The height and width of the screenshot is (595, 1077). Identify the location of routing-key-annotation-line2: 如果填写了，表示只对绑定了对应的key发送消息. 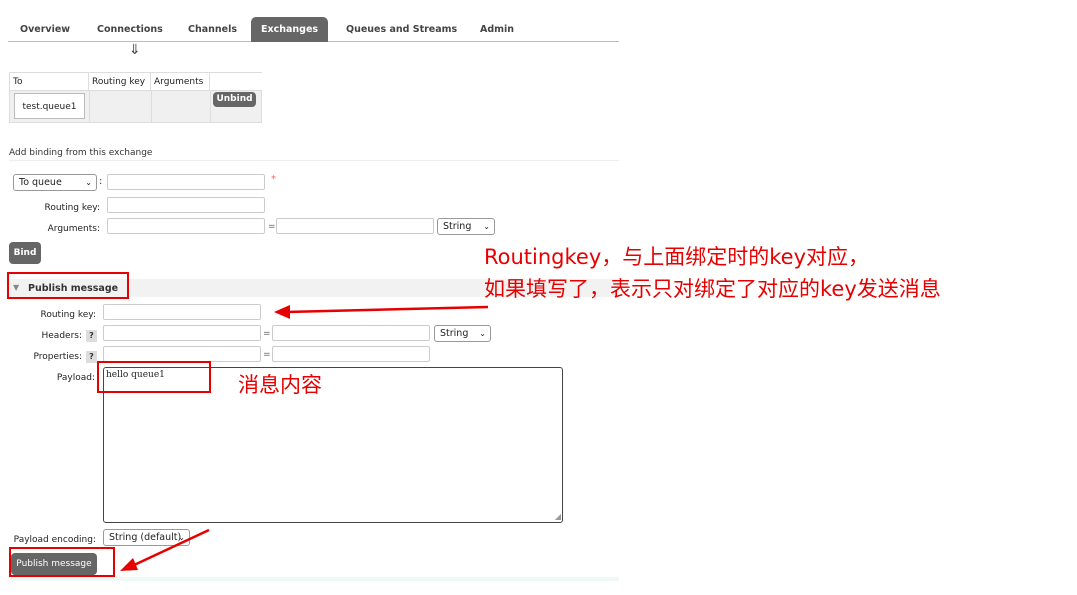
(712, 289).